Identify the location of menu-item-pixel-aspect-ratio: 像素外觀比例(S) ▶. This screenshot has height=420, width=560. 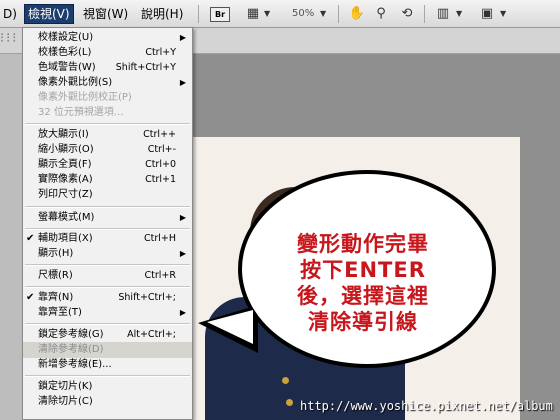
(107, 83).